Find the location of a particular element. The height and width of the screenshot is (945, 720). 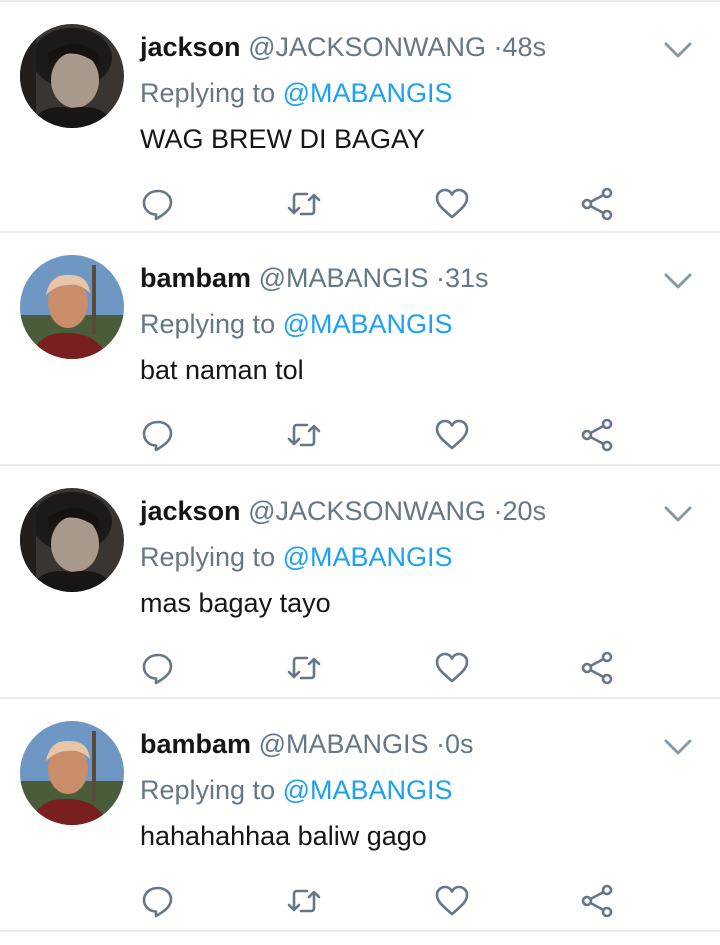

tweet-header: bambam @MABANGIS ·31s is located at coordinates (314, 278).